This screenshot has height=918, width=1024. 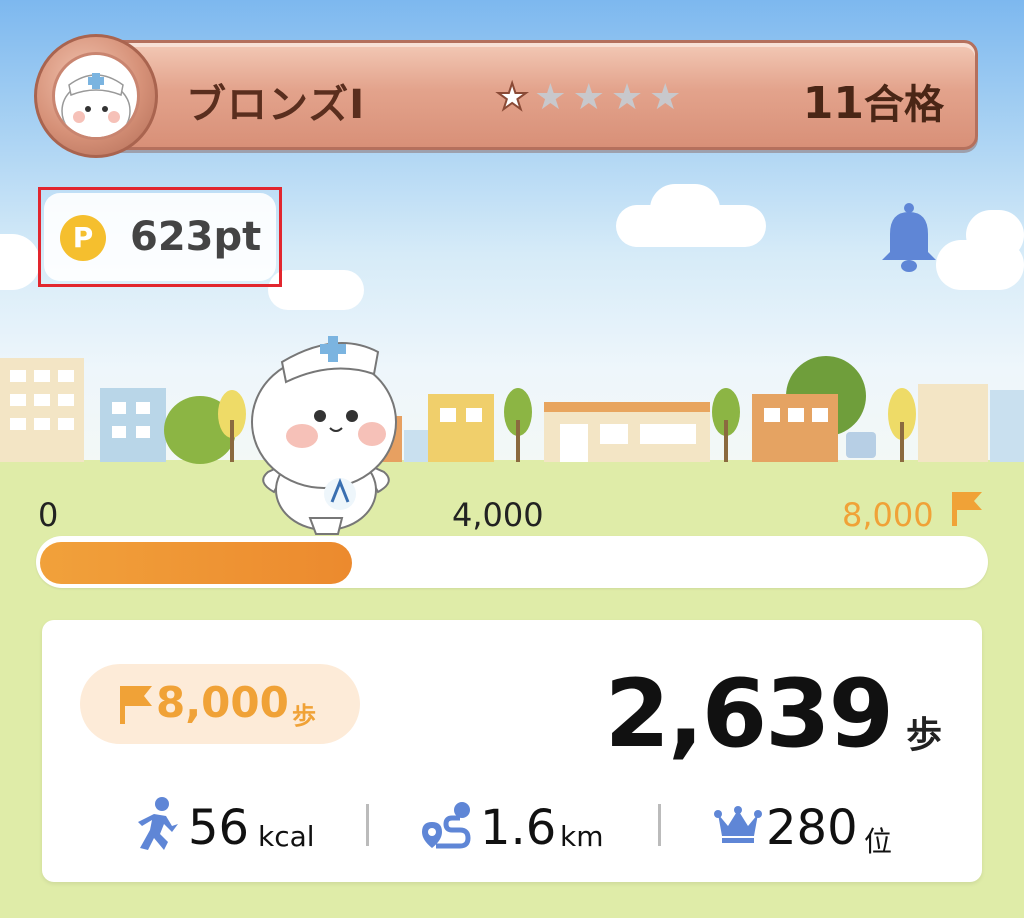 What do you see at coordinates (498, 515) in the screenshot?
I see `progress-mid-label: 4,000` at bounding box center [498, 515].